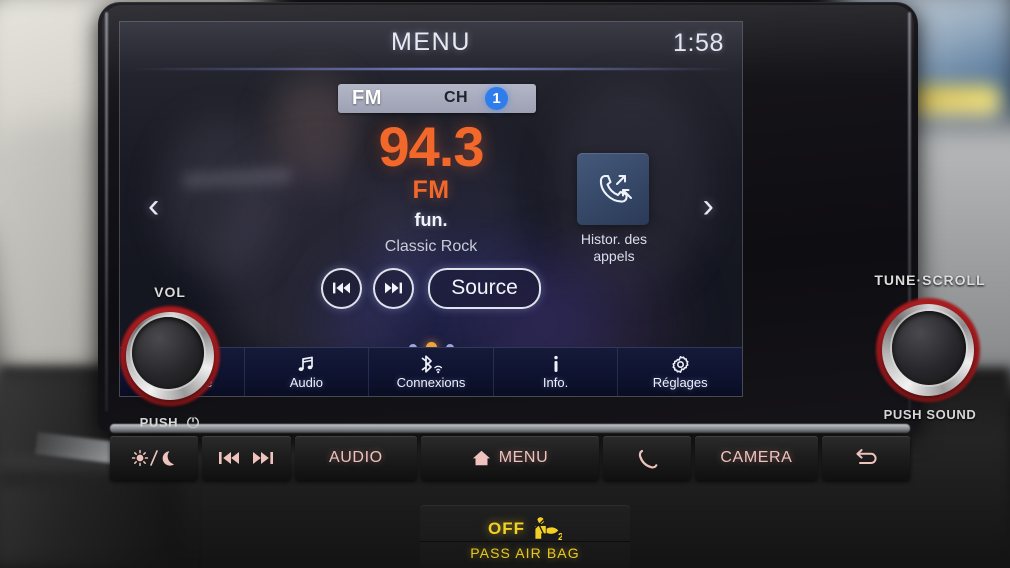 The height and width of the screenshot is (568, 1010). What do you see at coordinates (698, 43) in the screenshot?
I see `clock: 1:58` at bounding box center [698, 43].